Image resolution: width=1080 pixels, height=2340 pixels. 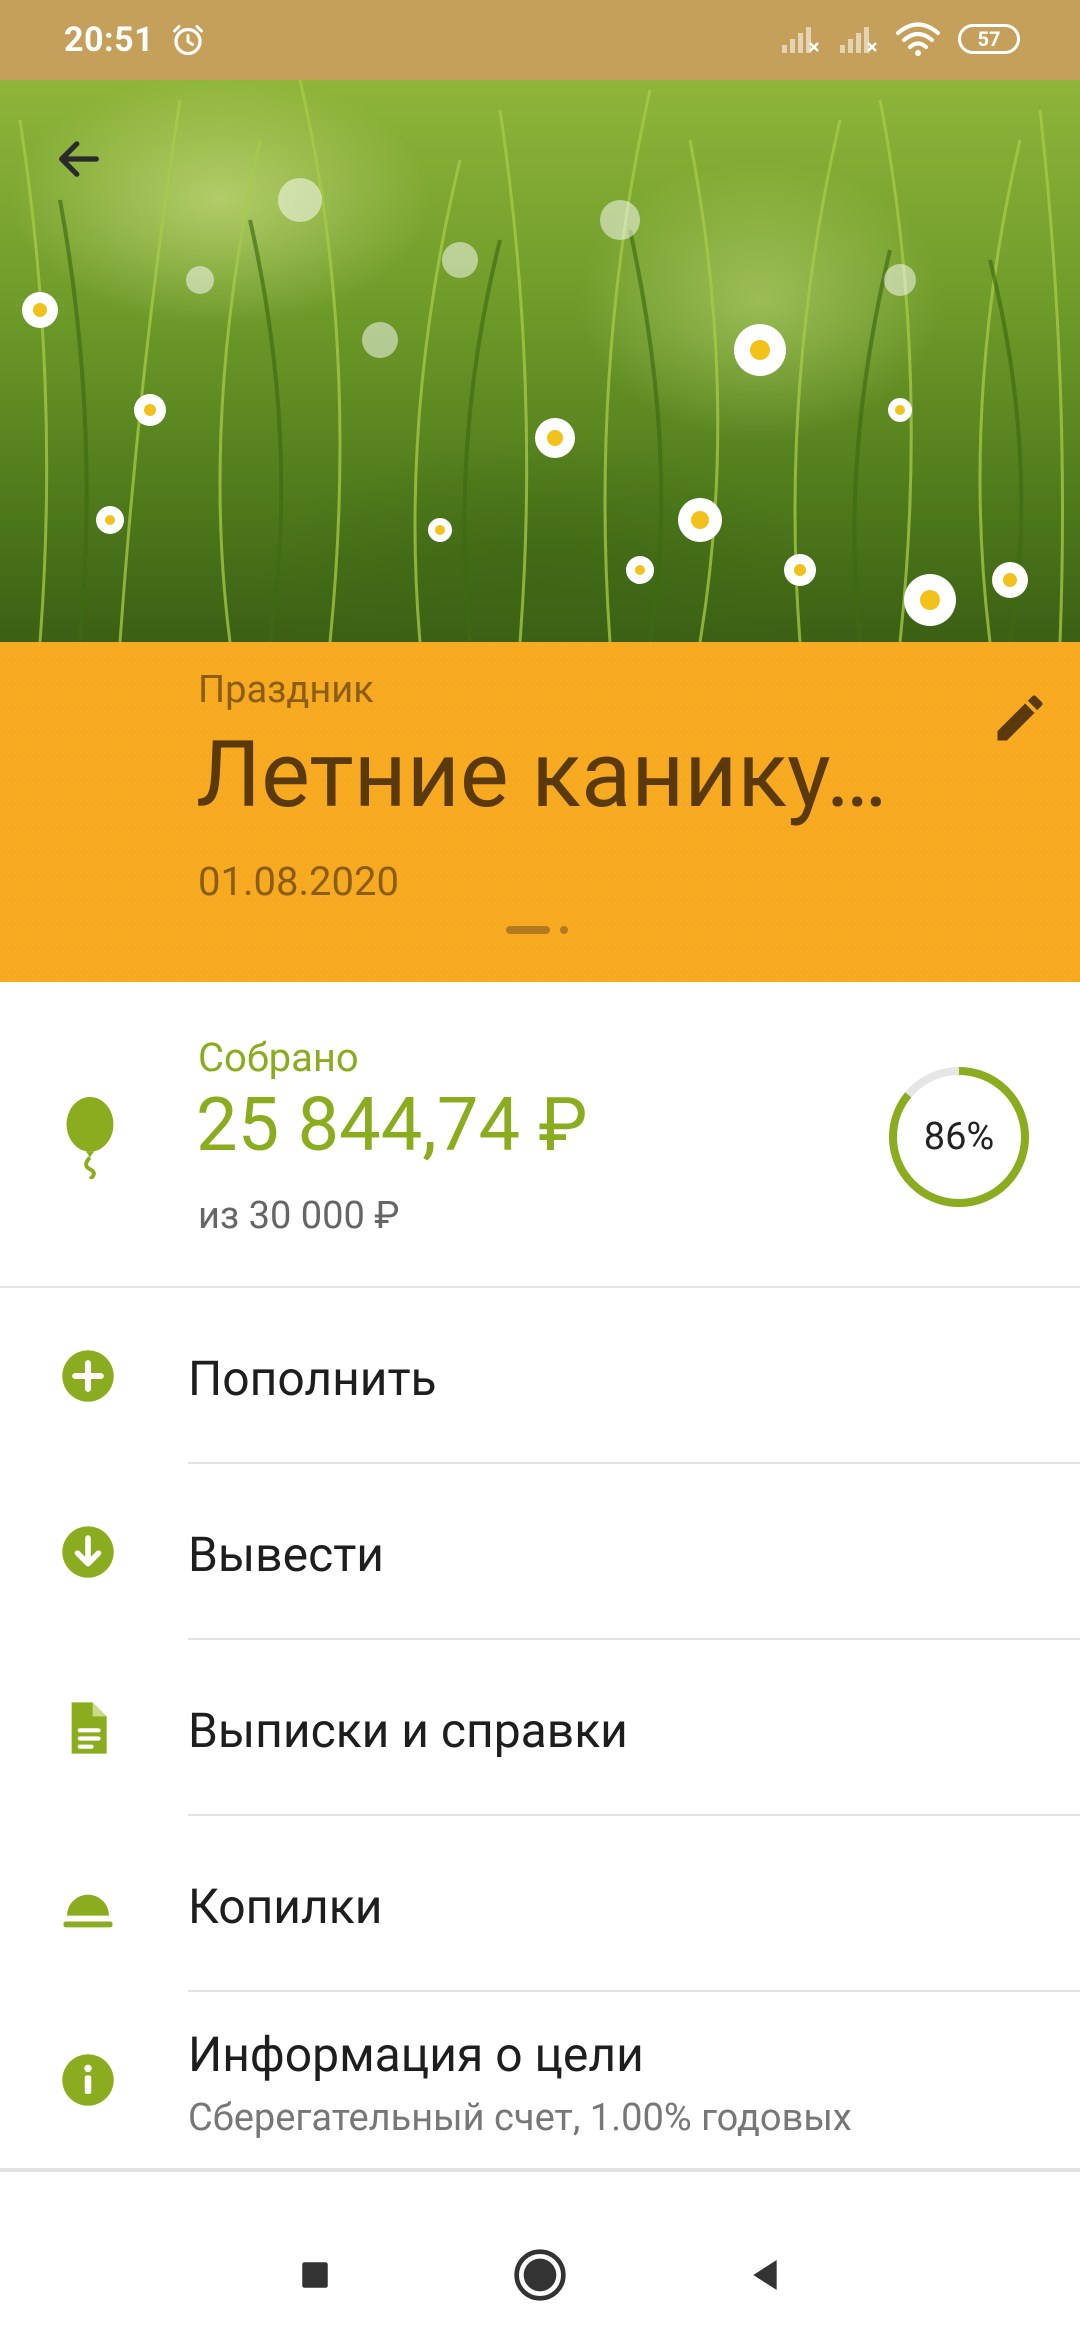 I want to click on back-nav-button, so click(x=765, y=2275).